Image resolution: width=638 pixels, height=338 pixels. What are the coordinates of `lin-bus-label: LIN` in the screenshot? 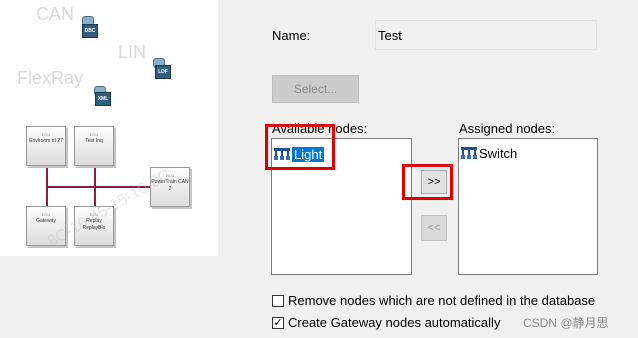 It's located at (132, 52).